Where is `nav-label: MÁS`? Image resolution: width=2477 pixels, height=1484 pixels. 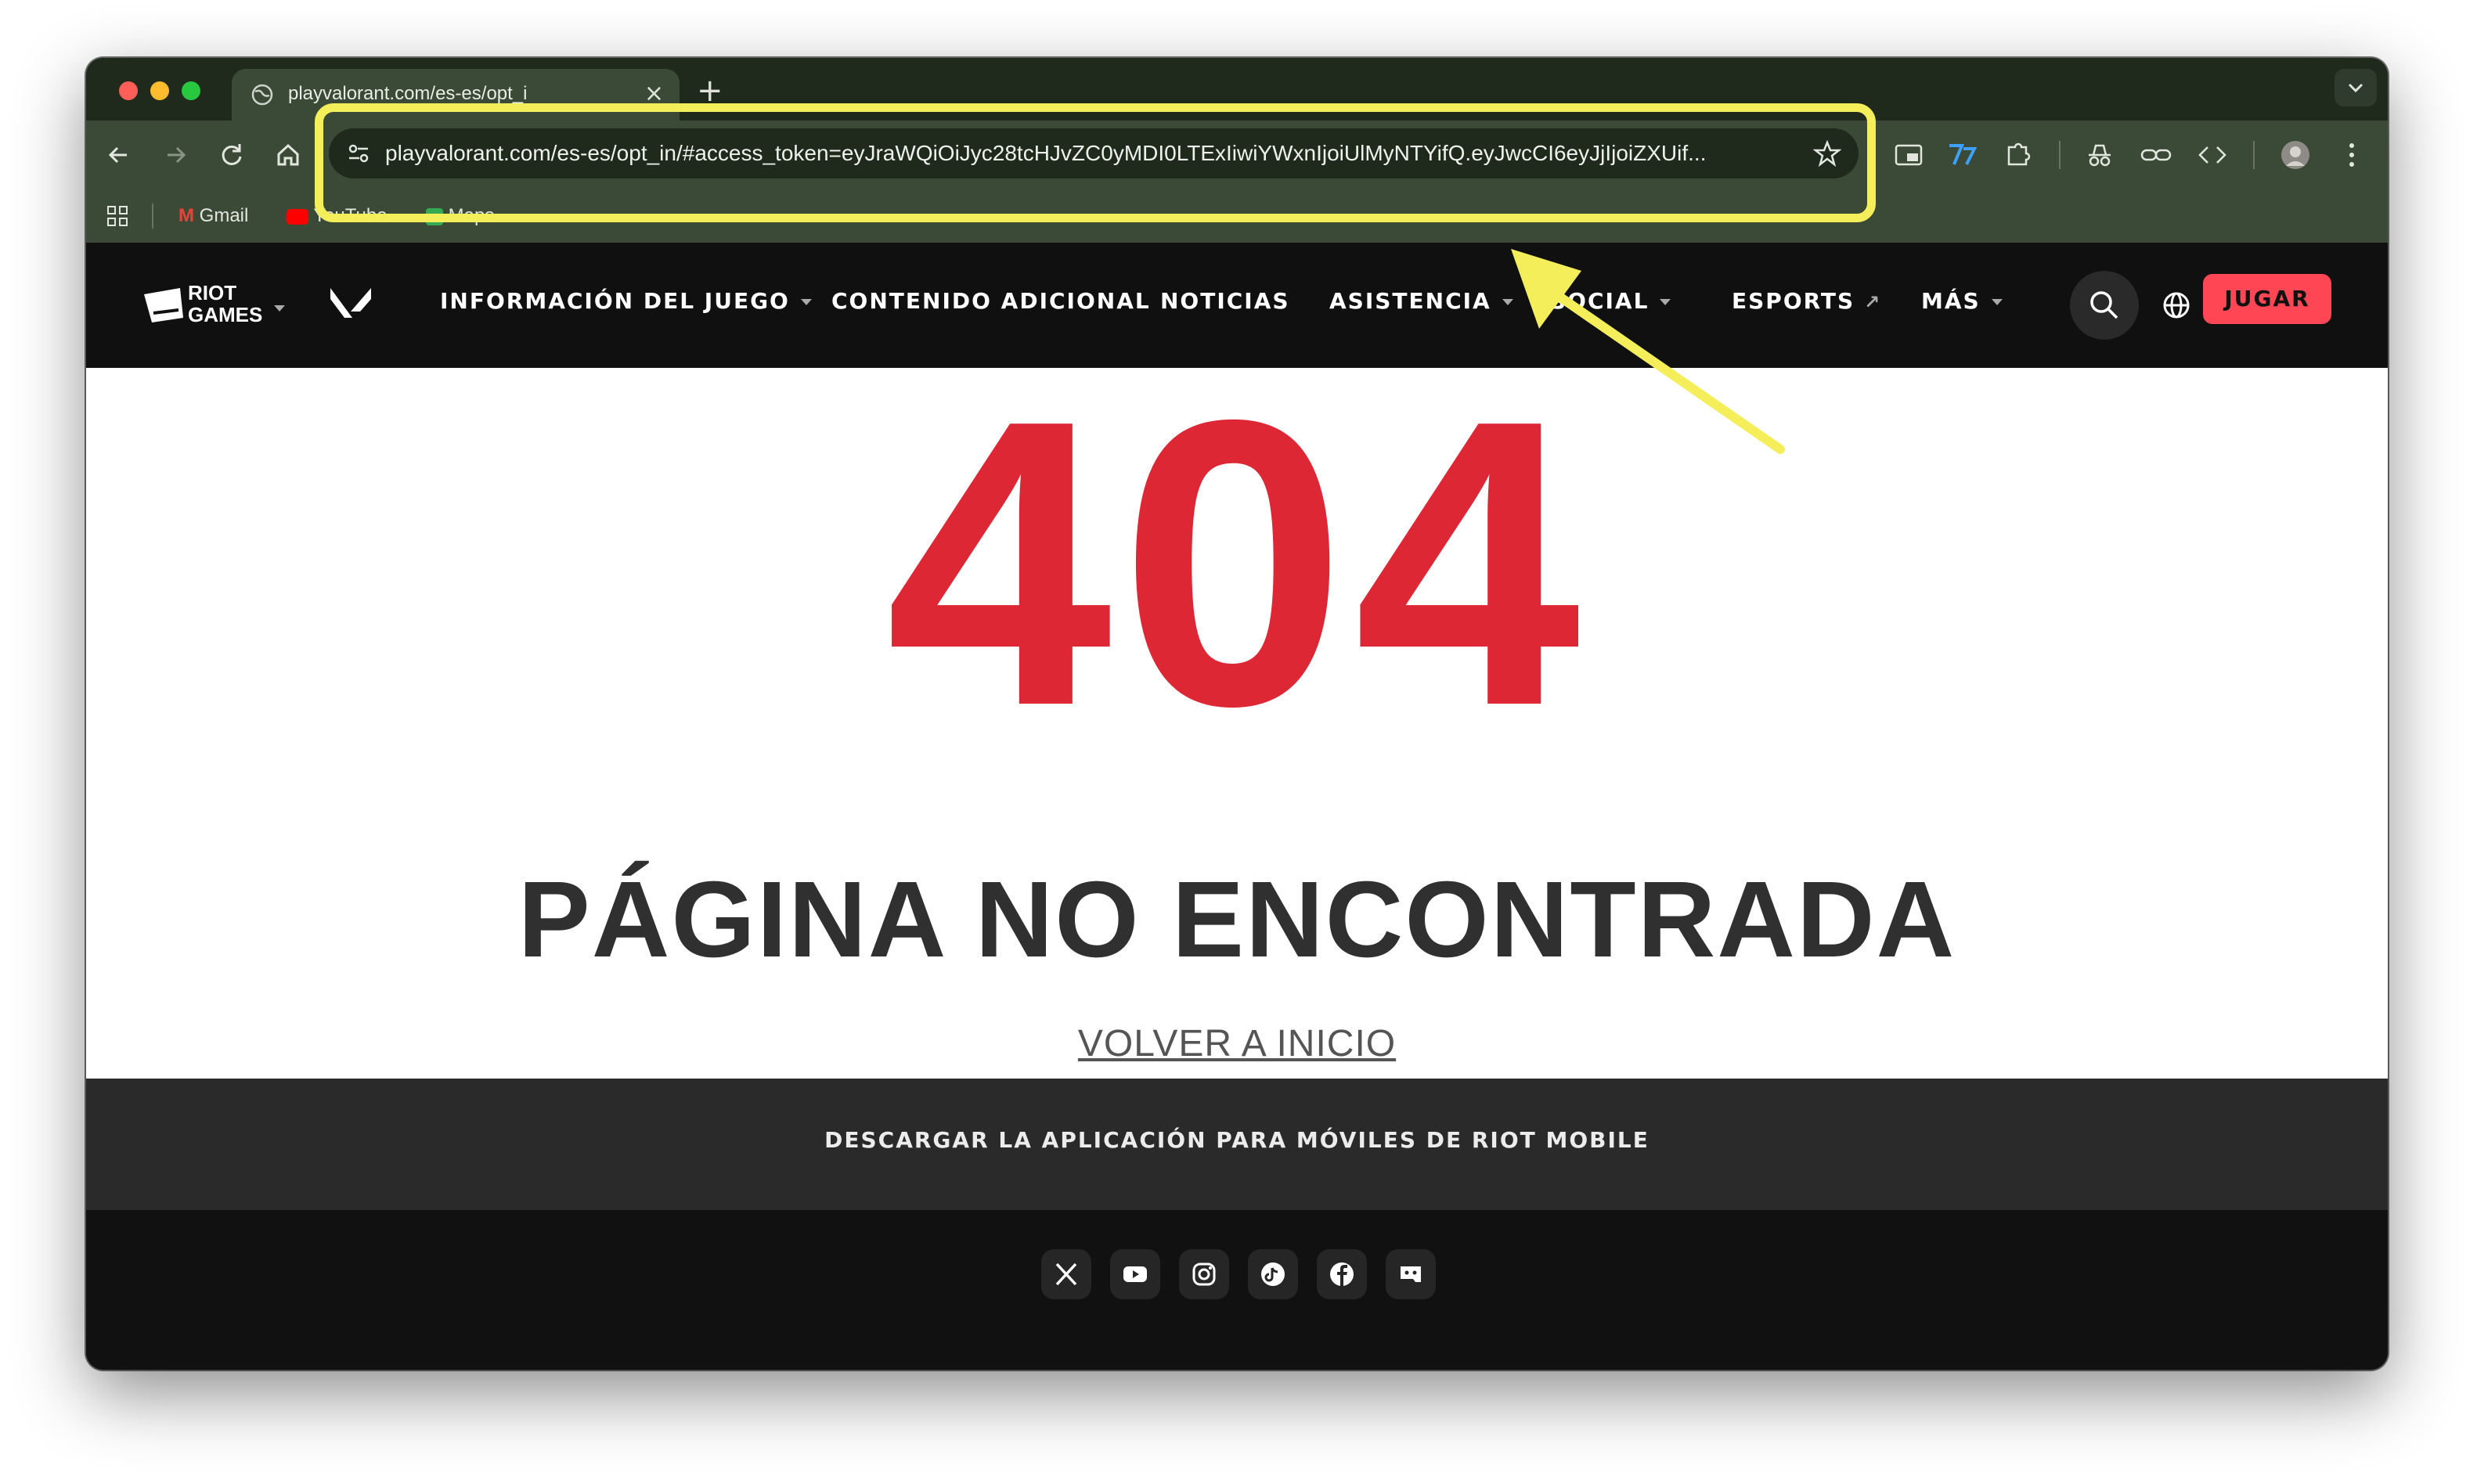 nav-label: MÁS is located at coordinates (1951, 301).